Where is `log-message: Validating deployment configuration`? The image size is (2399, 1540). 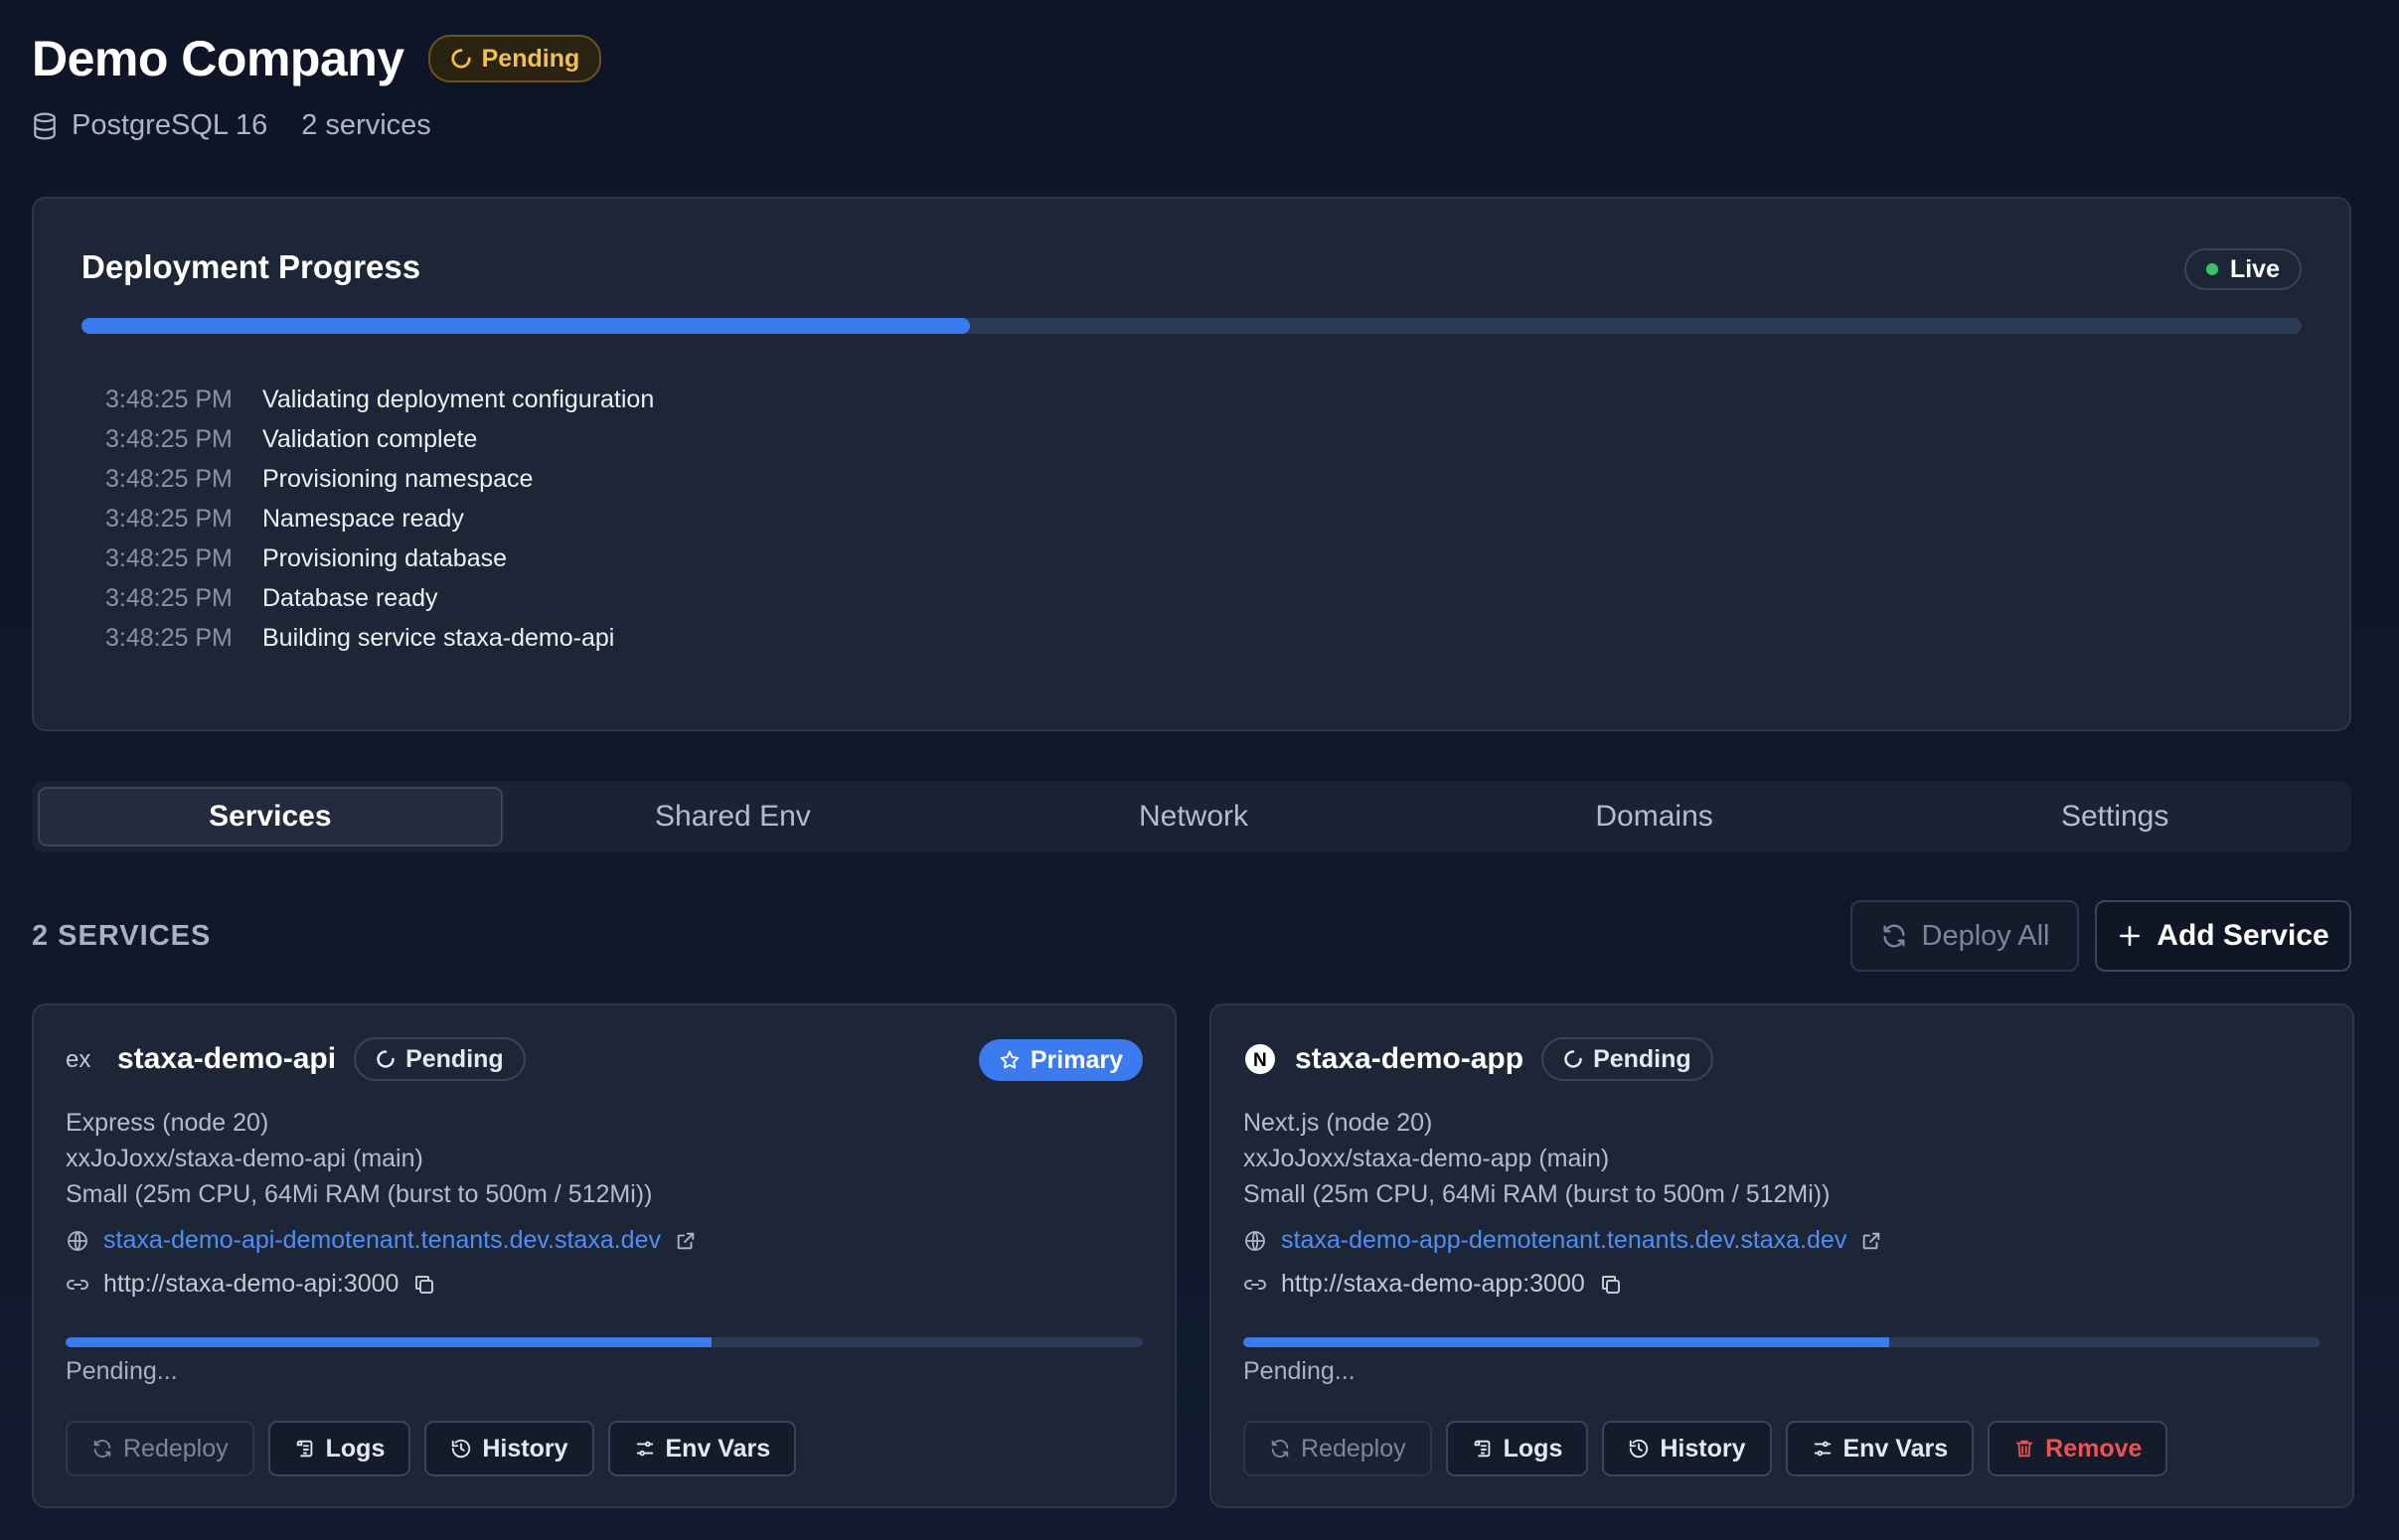
log-message: Validating deployment configuration is located at coordinates (459, 399).